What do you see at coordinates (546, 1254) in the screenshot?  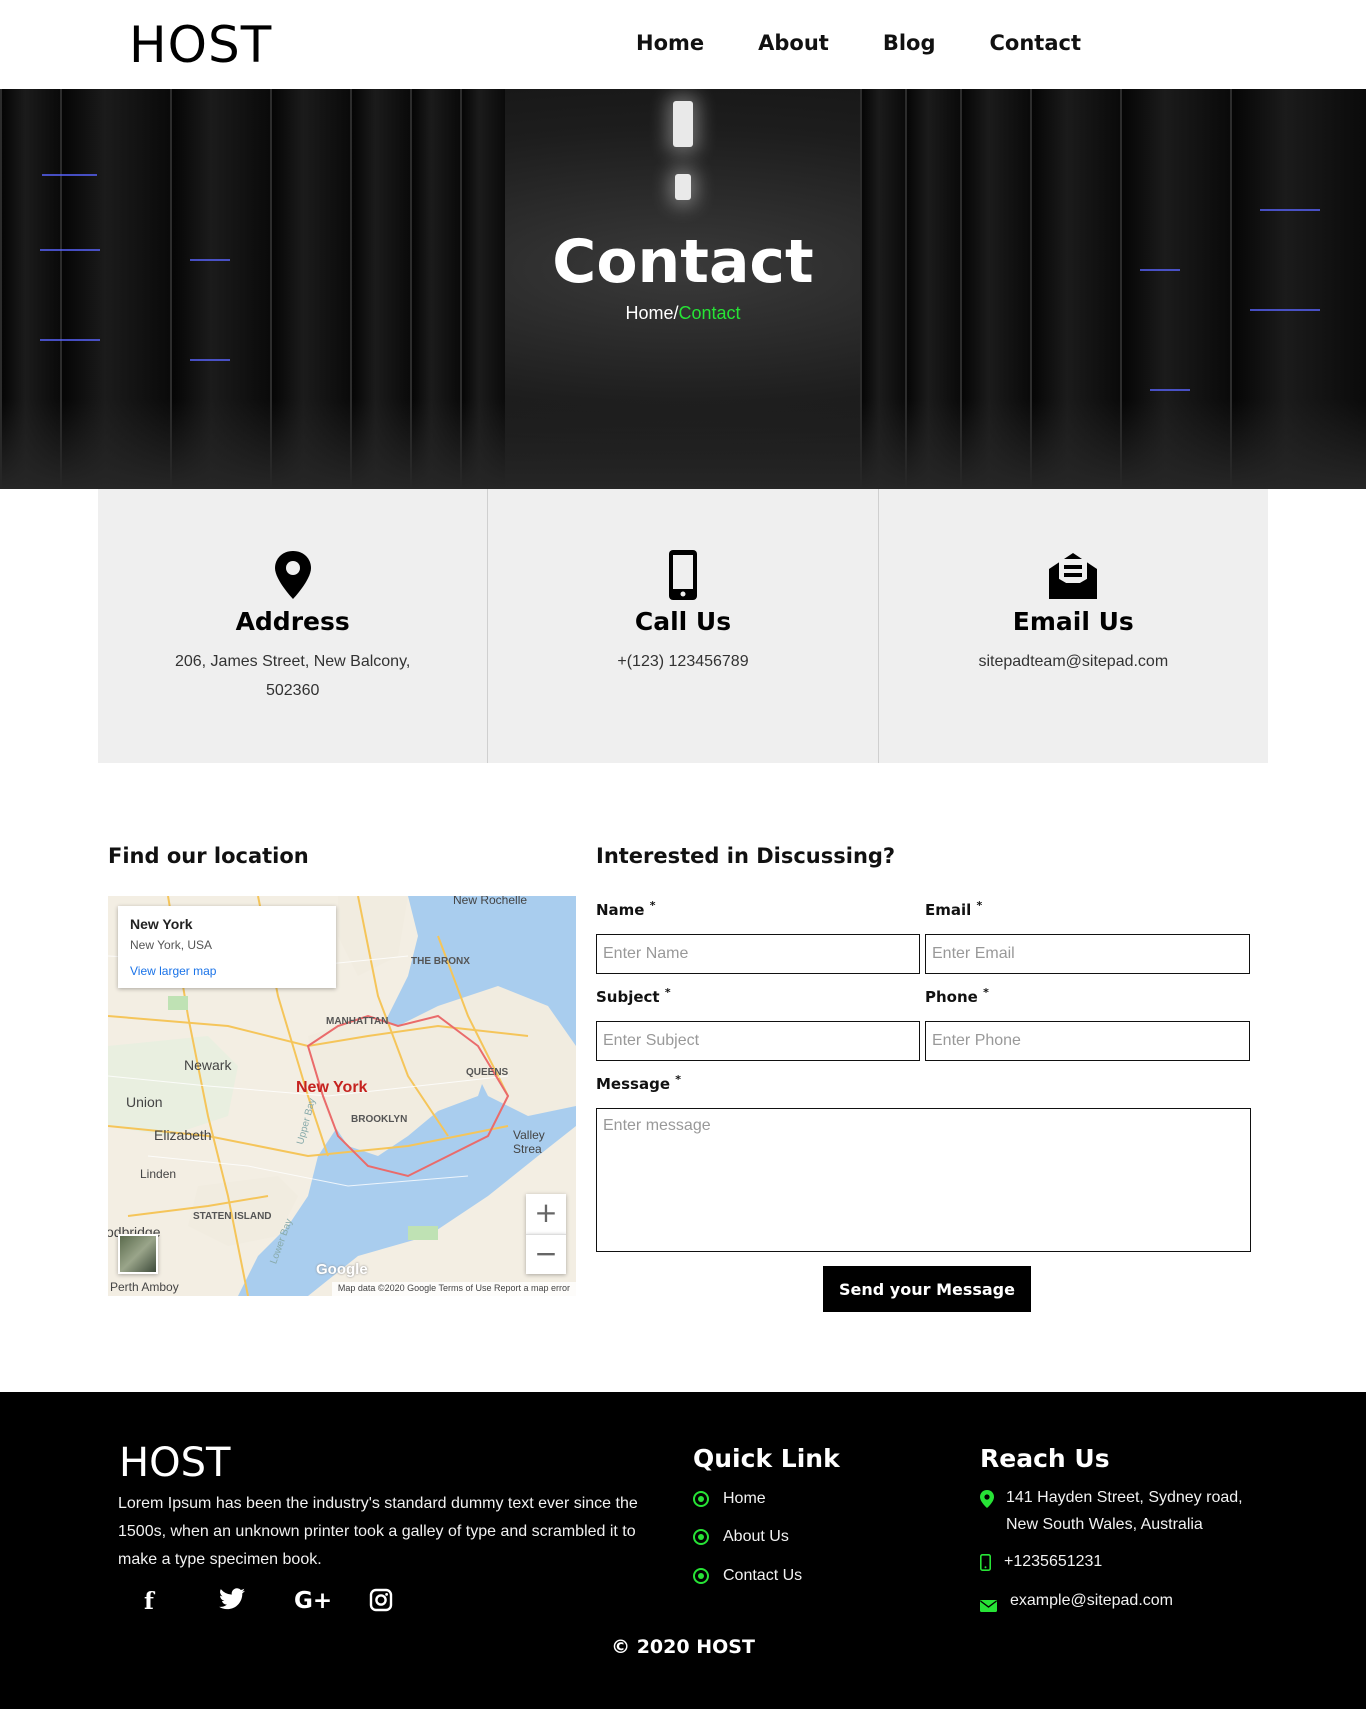 I see `zoom-out-button: −` at bounding box center [546, 1254].